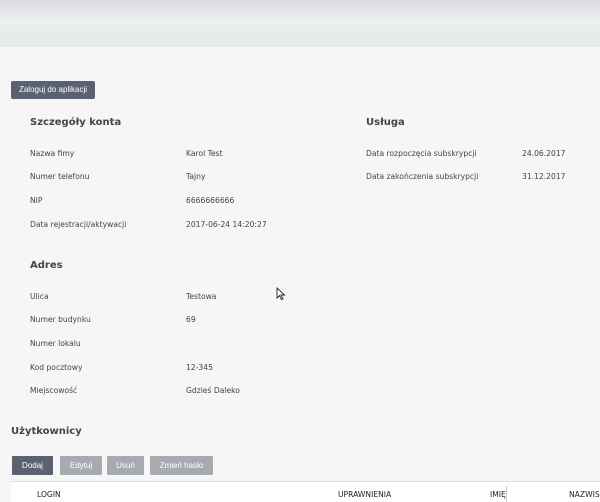  Describe the element at coordinates (506, 494) in the screenshot. I see `column-divider` at that location.